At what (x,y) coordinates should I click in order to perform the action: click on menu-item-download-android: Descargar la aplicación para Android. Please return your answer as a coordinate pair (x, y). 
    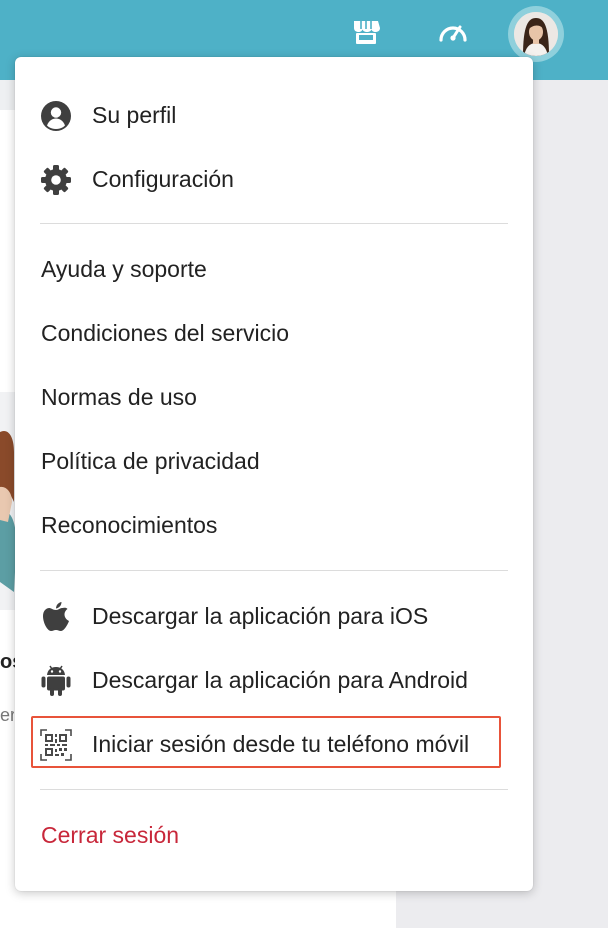
    Looking at the image, I should click on (274, 680).